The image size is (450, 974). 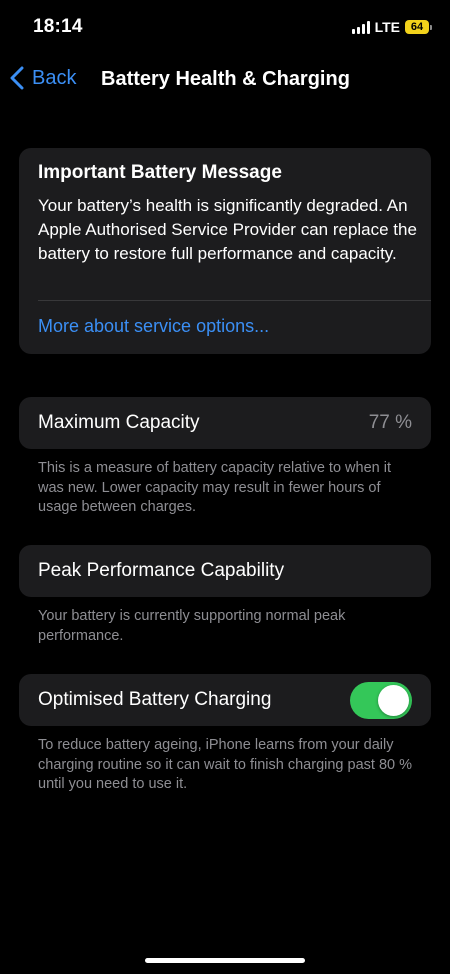 I want to click on maximum-capacity-label: Maximum Capacity, so click(x=119, y=422).